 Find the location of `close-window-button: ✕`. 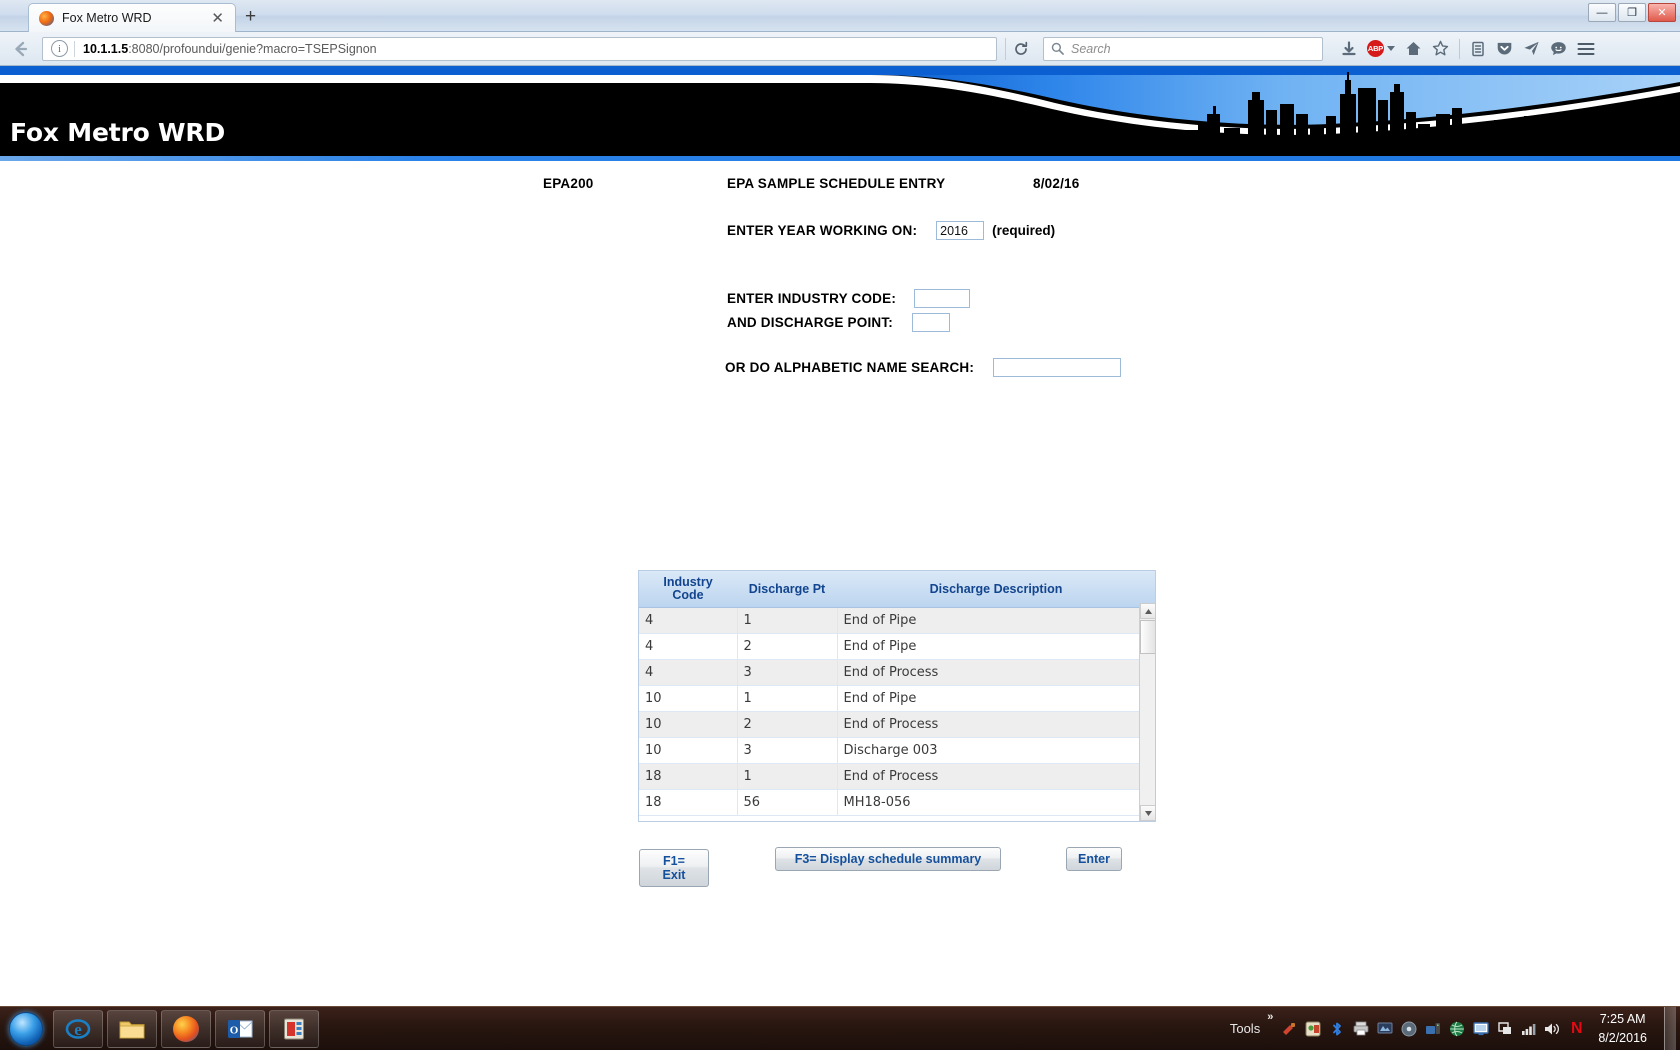

close-window-button: ✕ is located at coordinates (1662, 12).